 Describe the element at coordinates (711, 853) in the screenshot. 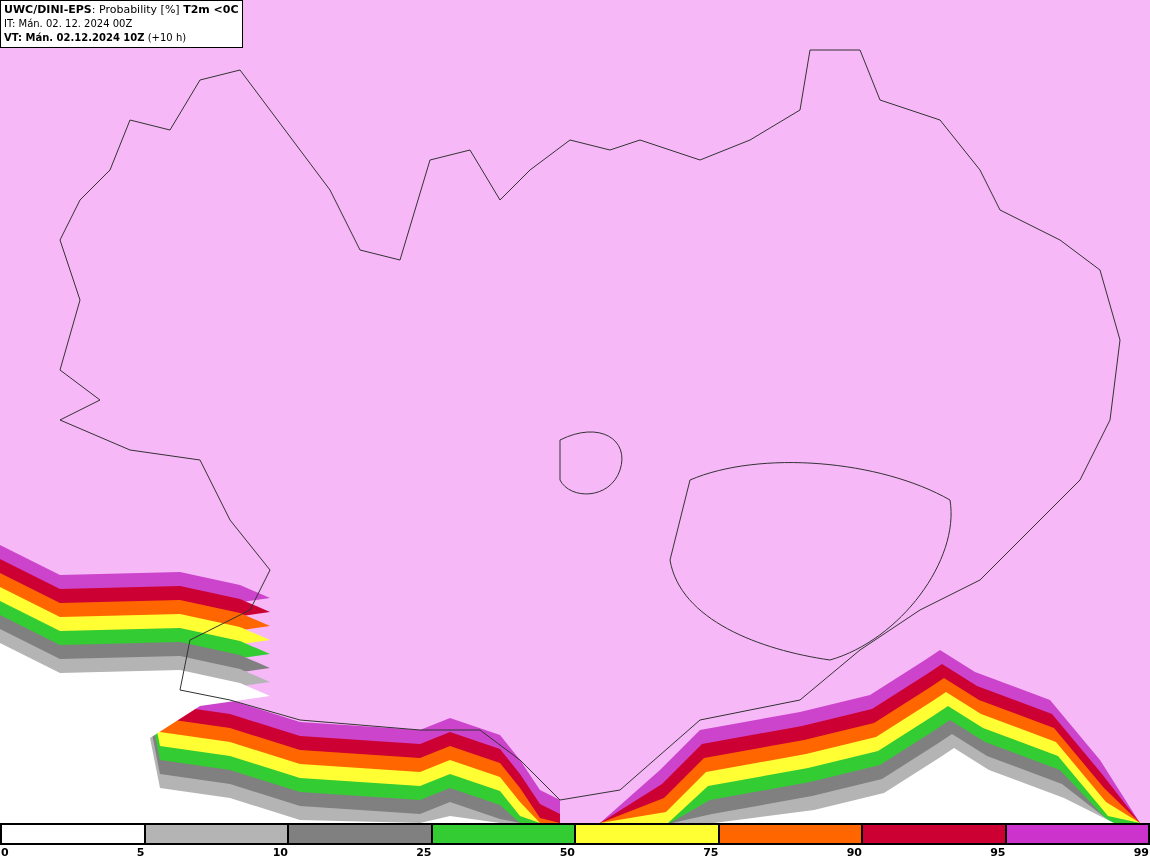

I see `legend-label: 75` at that location.